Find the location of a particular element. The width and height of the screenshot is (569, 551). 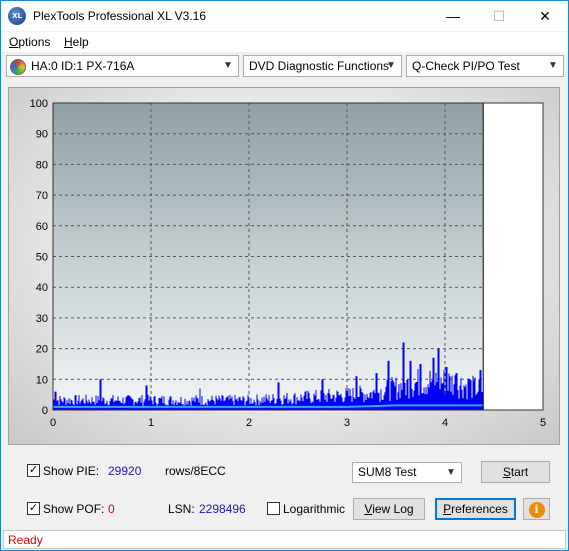

y-tick-label: 30 is located at coordinates (42, 319).